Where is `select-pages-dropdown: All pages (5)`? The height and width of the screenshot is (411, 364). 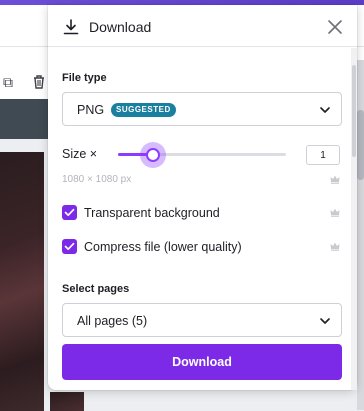
select-pages-dropdown: All pages (5) is located at coordinates (202, 320).